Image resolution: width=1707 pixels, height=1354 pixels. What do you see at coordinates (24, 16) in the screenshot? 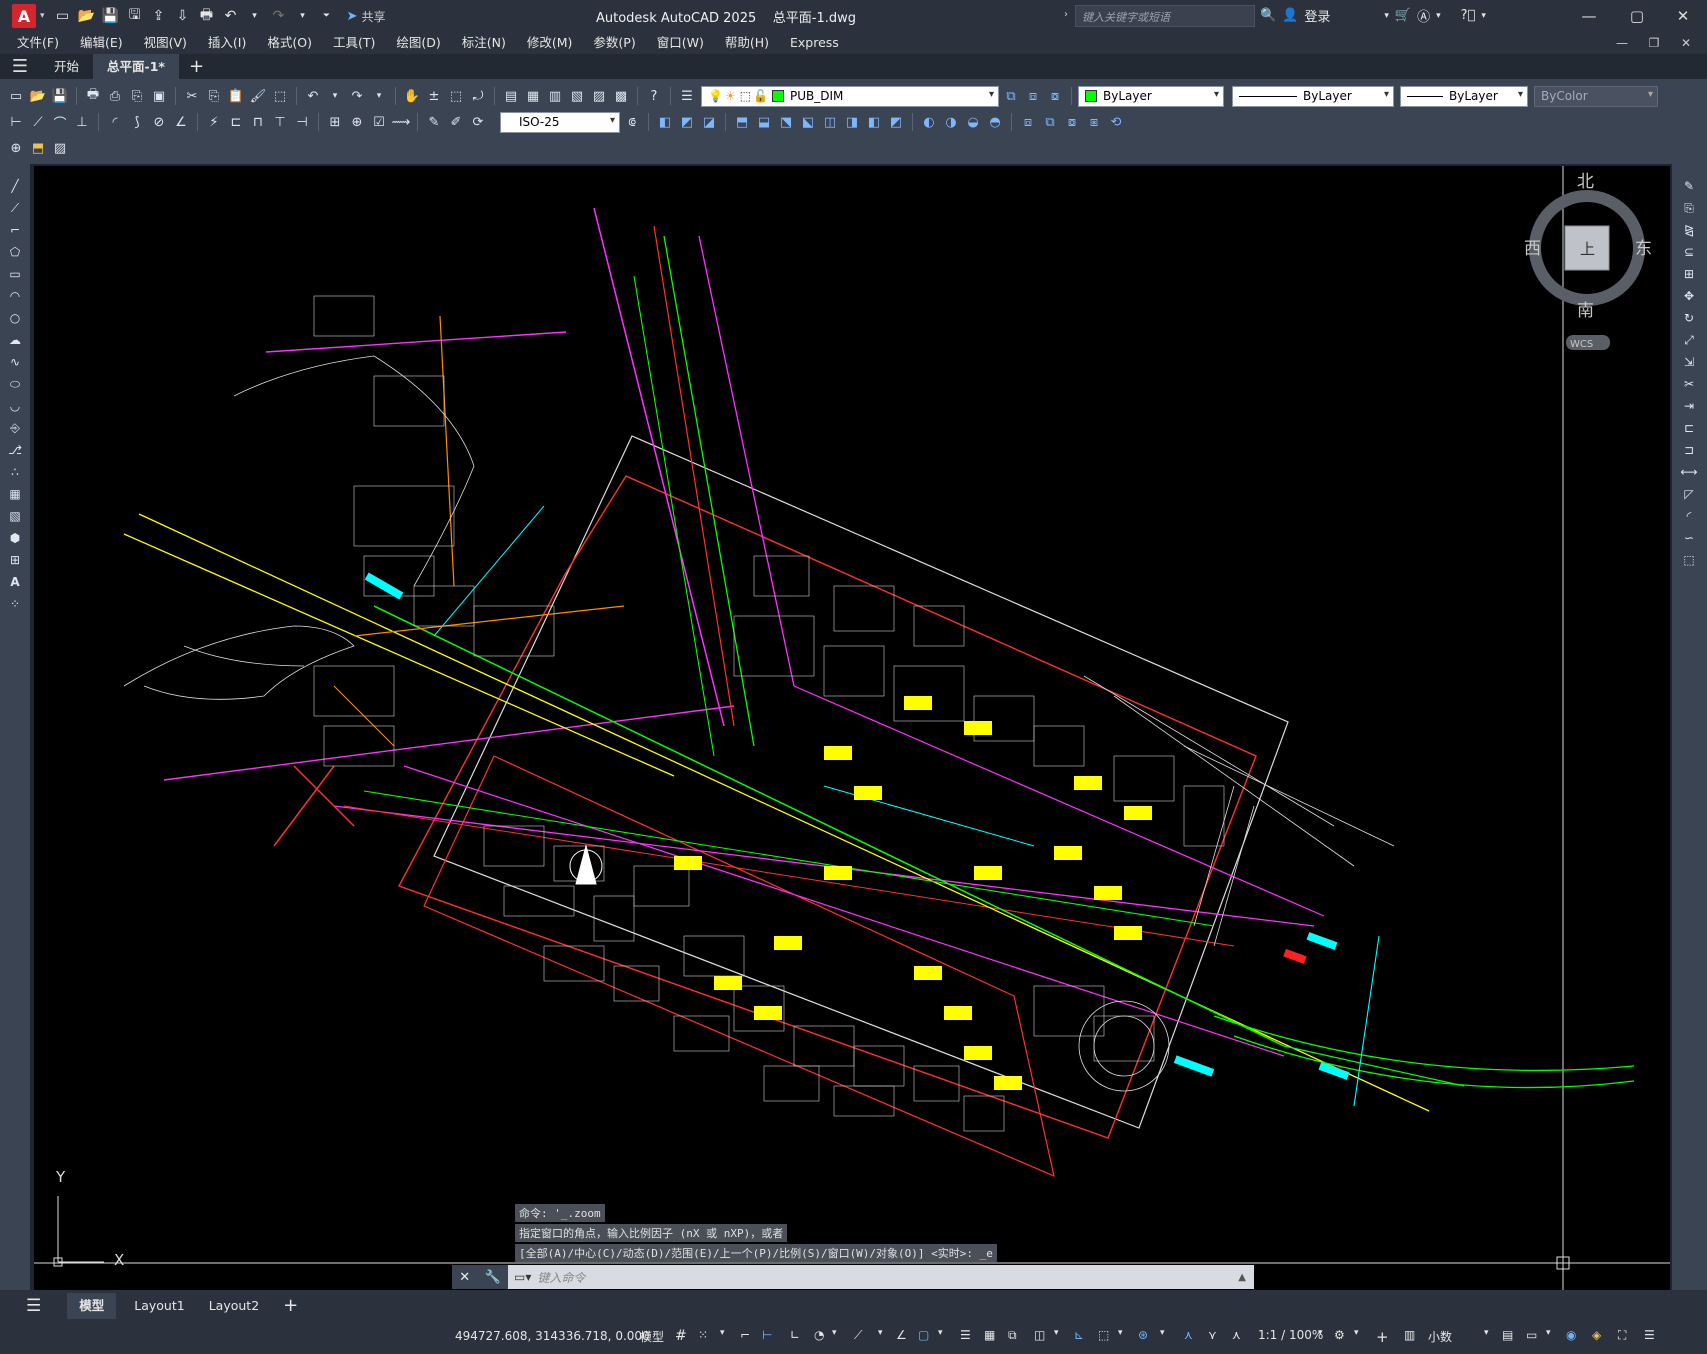
I see `autocad-logo-button: A` at bounding box center [24, 16].